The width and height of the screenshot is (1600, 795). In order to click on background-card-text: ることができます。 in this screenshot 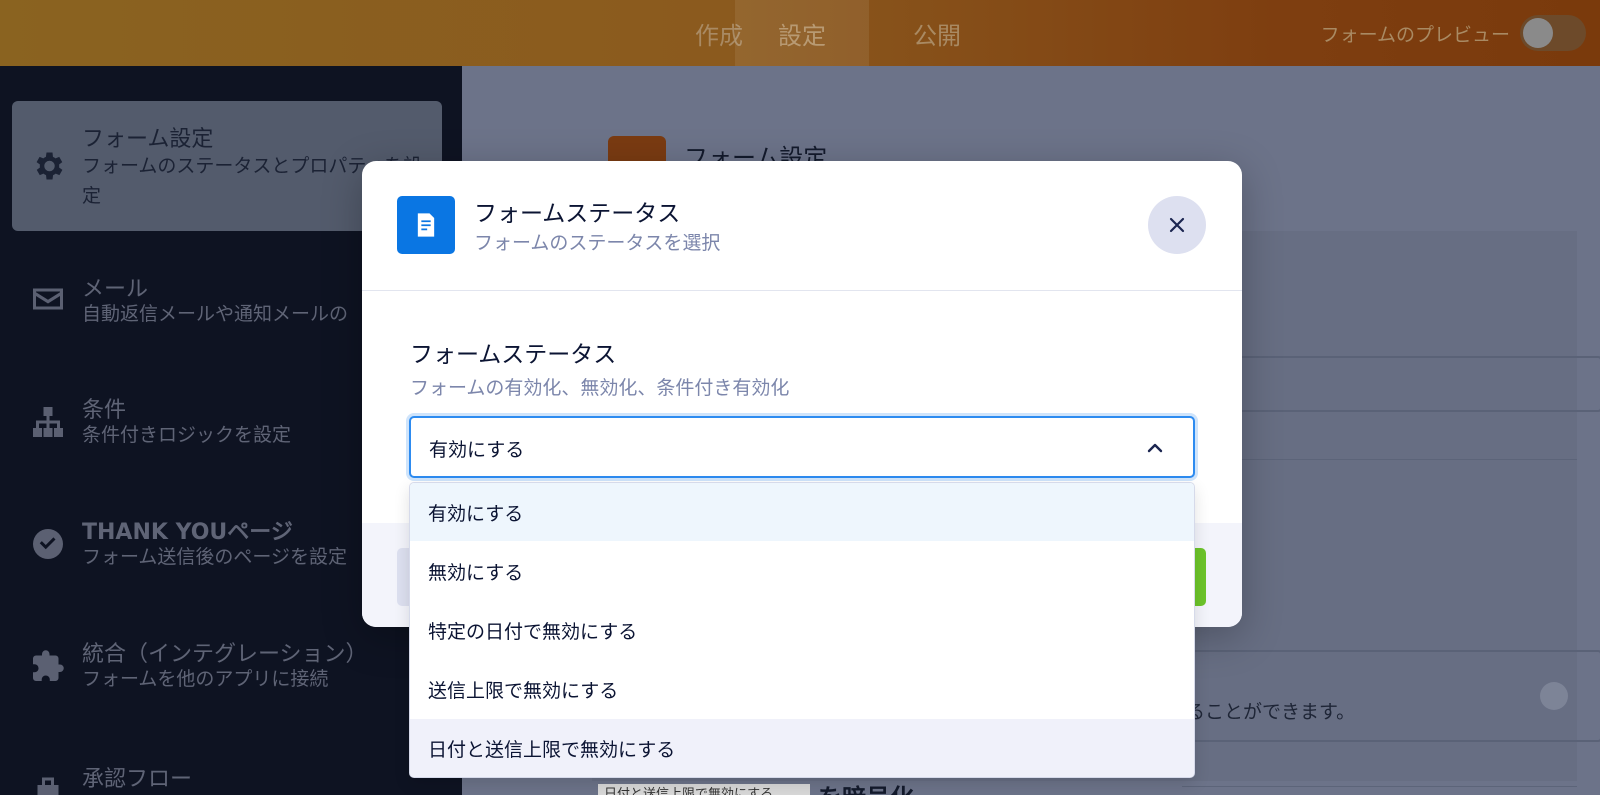, I will do `click(1271, 712)`.